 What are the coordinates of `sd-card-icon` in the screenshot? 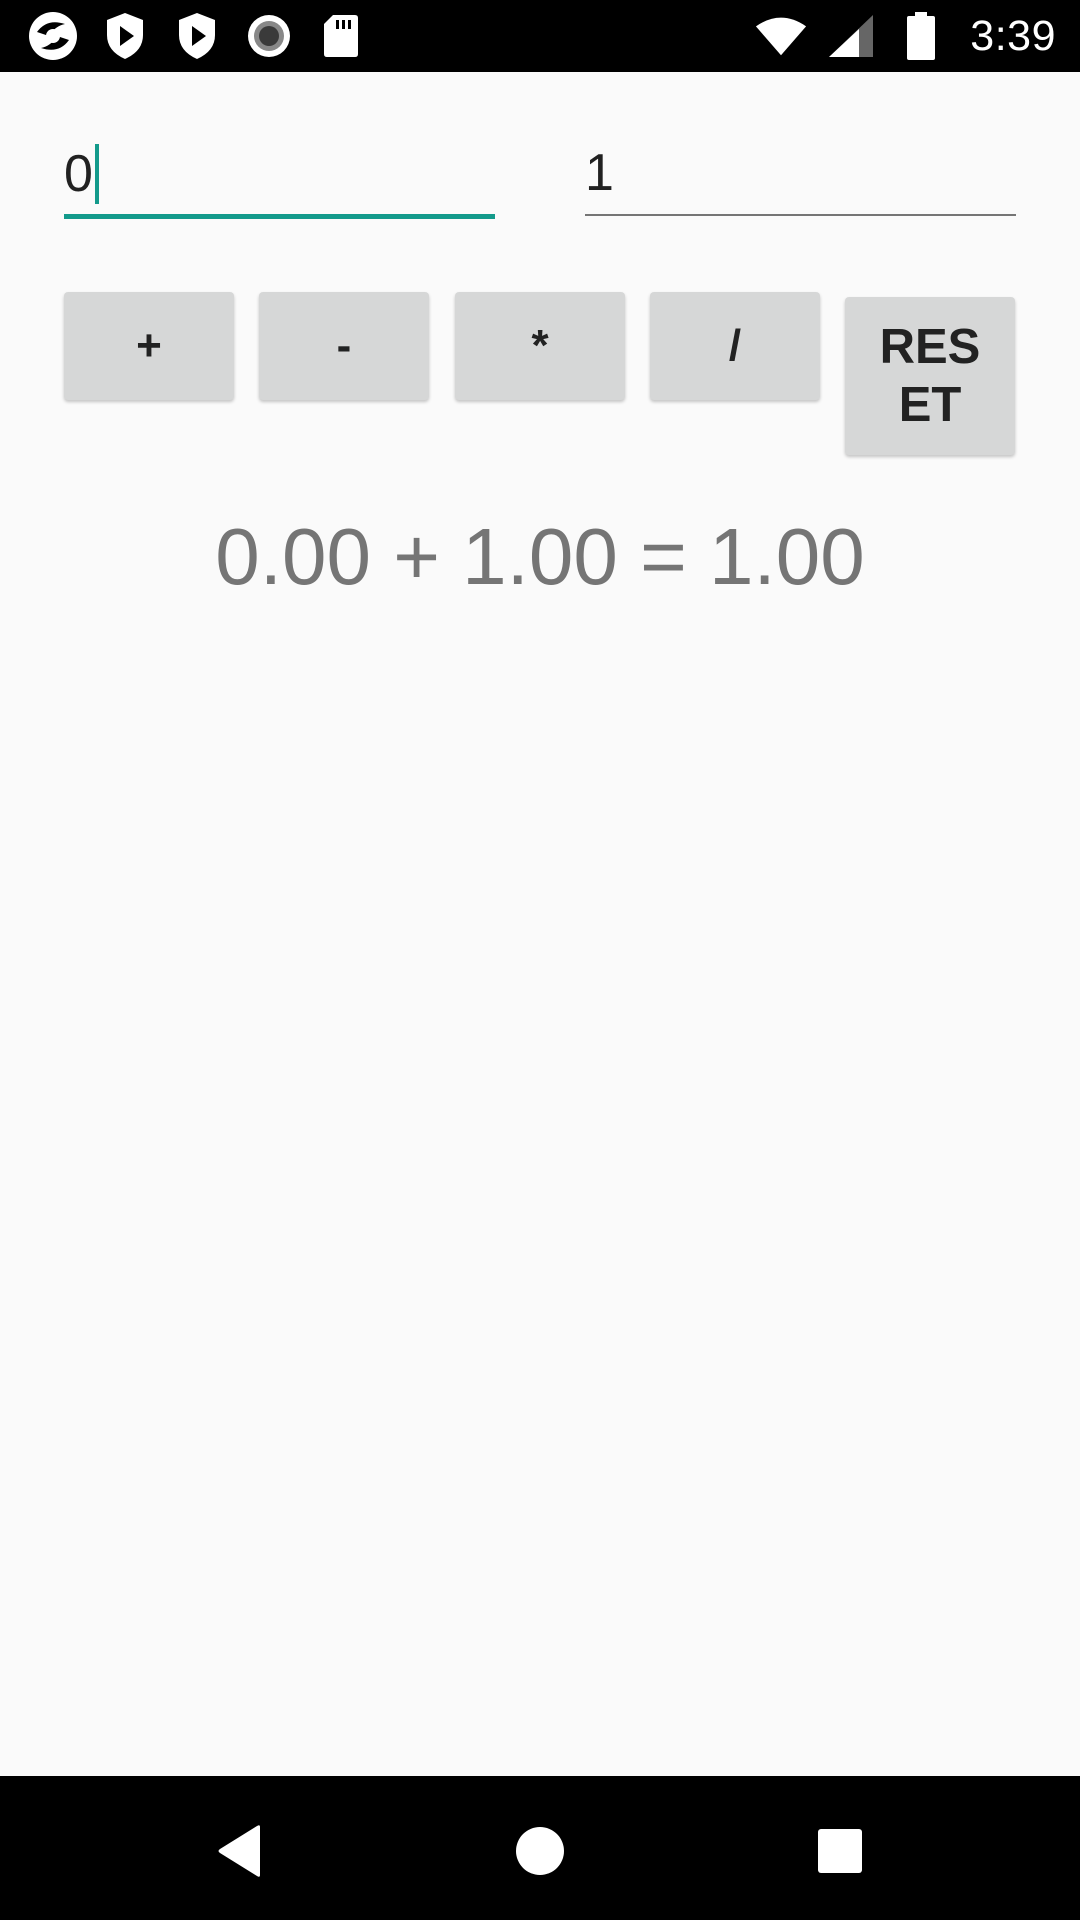 It's located at (341, 36).